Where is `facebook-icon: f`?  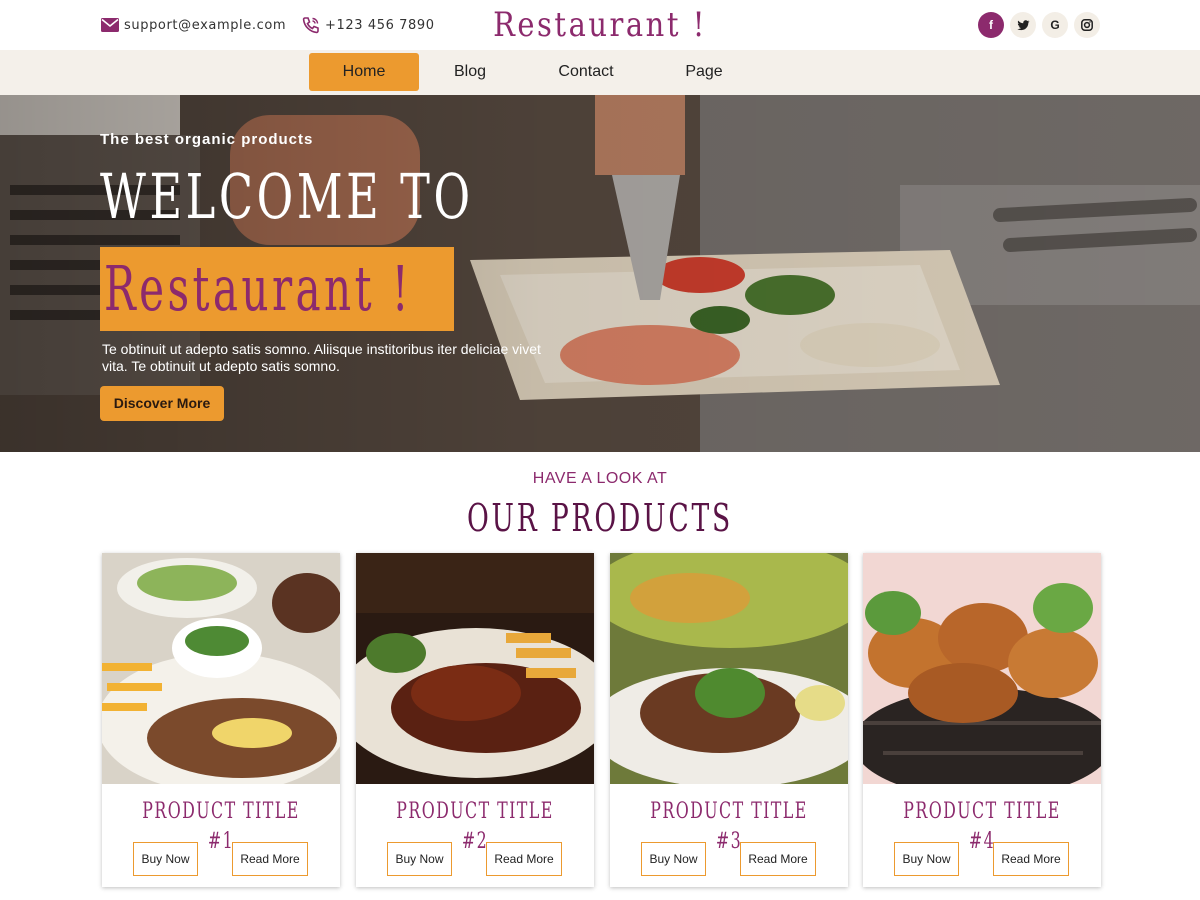
facebook-icon: f is located at coordinates (991, 25).